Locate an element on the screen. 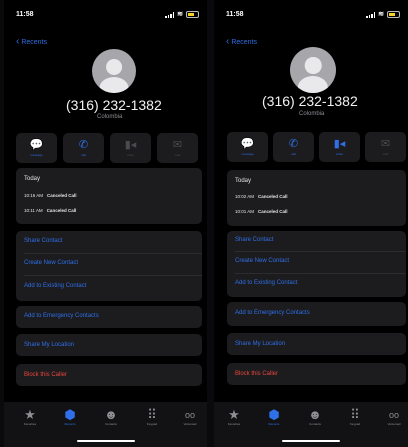  history-row: 10:01 AM Canceled Call is located at coordinates (261, 211).